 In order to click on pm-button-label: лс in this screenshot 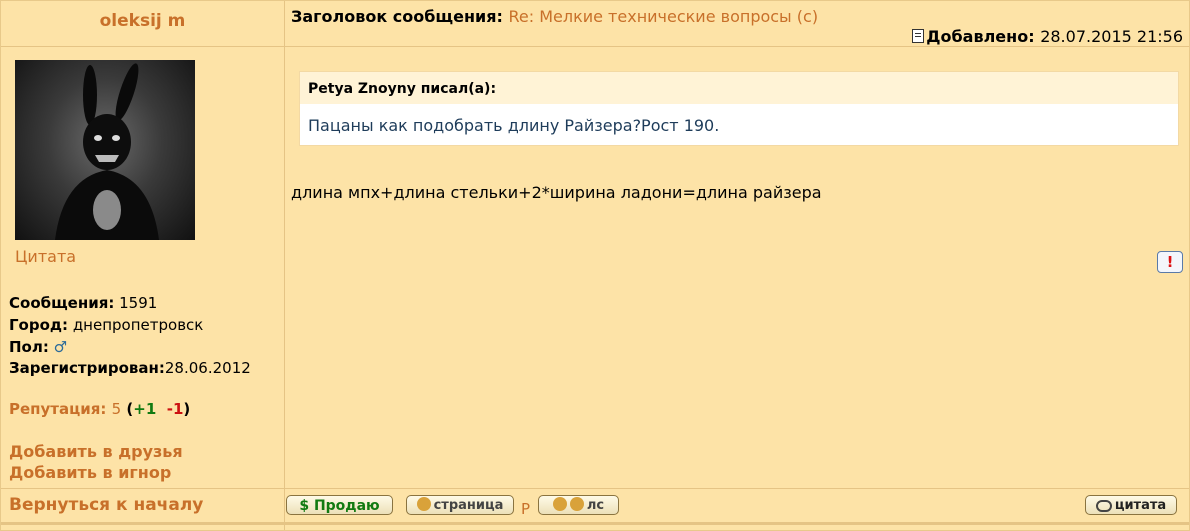, I will do `click(595, 505)`.